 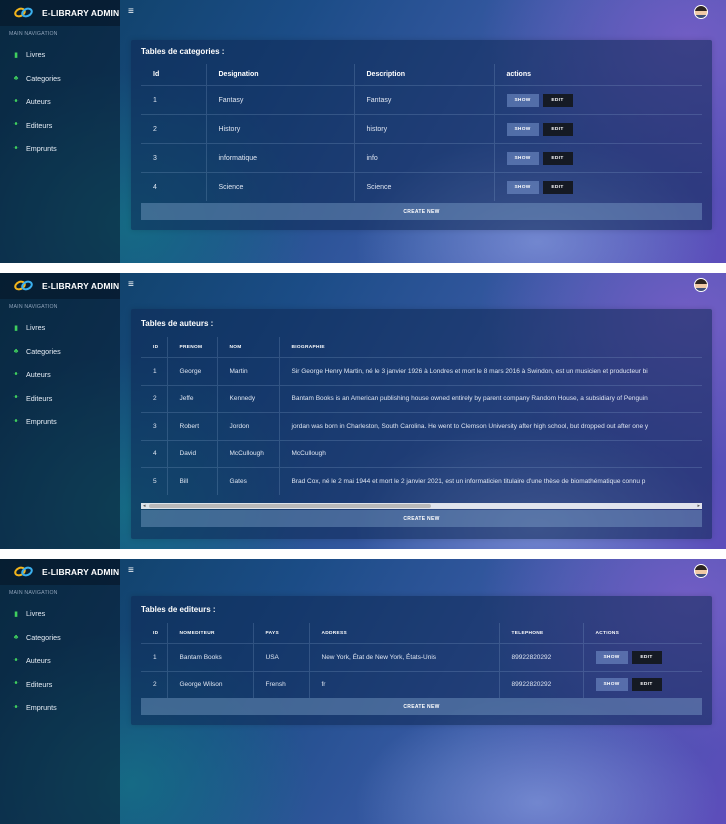 What do you see at coordinates (597, 75) in the screenshot?
I see `column-header: actions` at bounding box center [597, 75].